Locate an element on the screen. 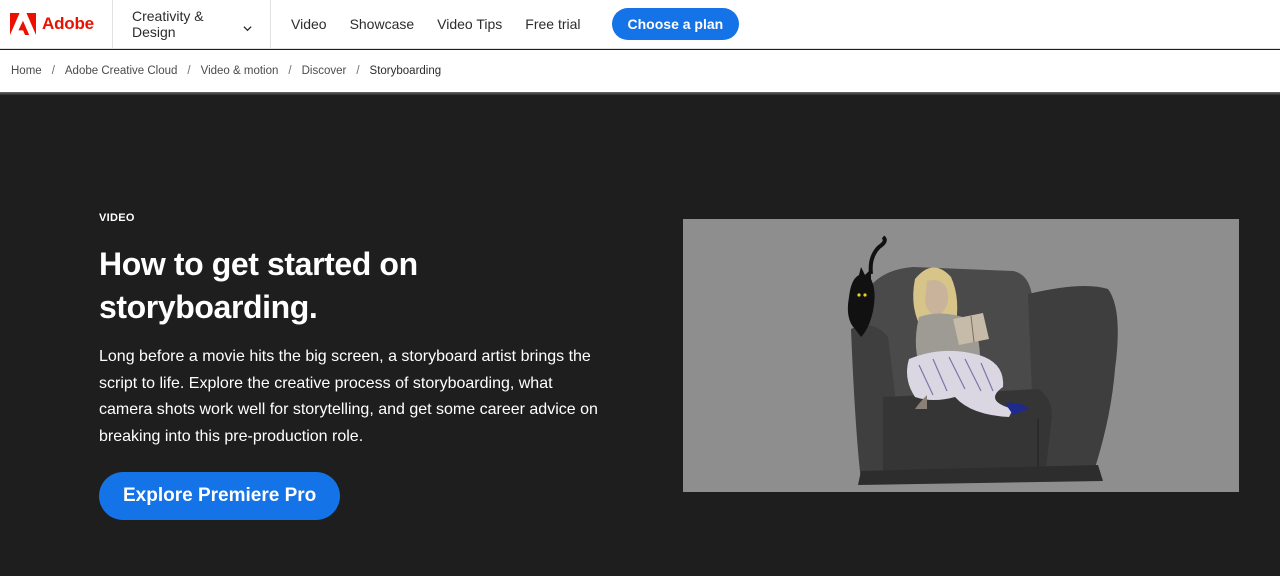 This screenshot has height=576, width=1280. creativity-design-dropdown: Creativity & Design is located at coordinates (192, 24).